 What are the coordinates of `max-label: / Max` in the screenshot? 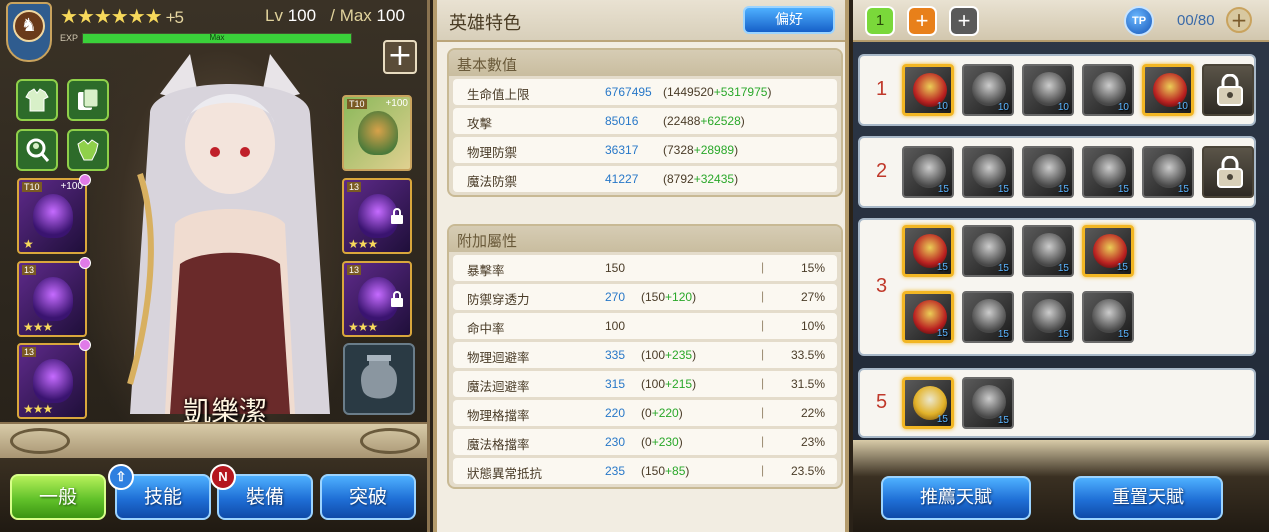 It's located at (351, 15).